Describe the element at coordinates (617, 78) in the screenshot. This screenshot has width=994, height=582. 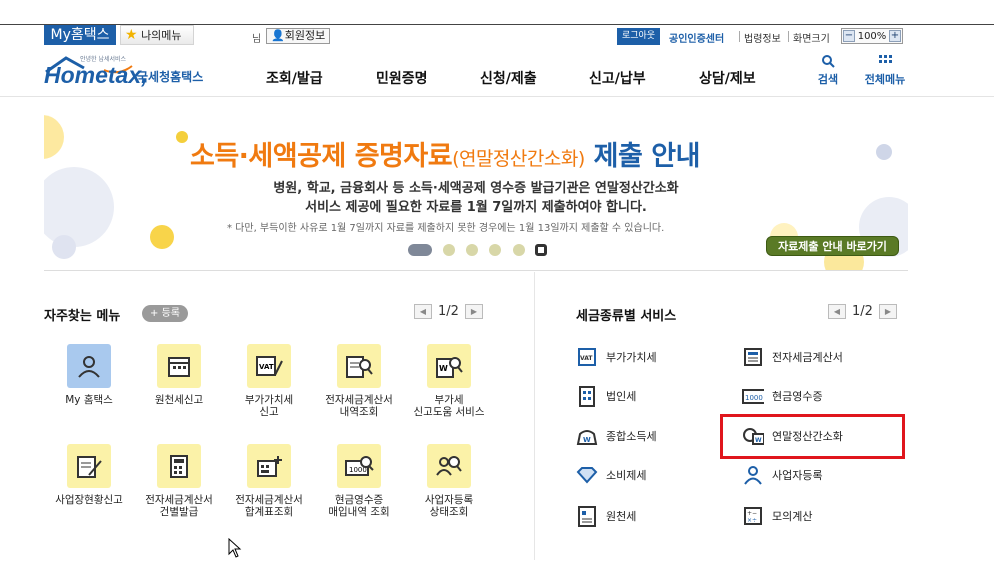
I see `gnb-report-pay: 신고/납부` at that location.